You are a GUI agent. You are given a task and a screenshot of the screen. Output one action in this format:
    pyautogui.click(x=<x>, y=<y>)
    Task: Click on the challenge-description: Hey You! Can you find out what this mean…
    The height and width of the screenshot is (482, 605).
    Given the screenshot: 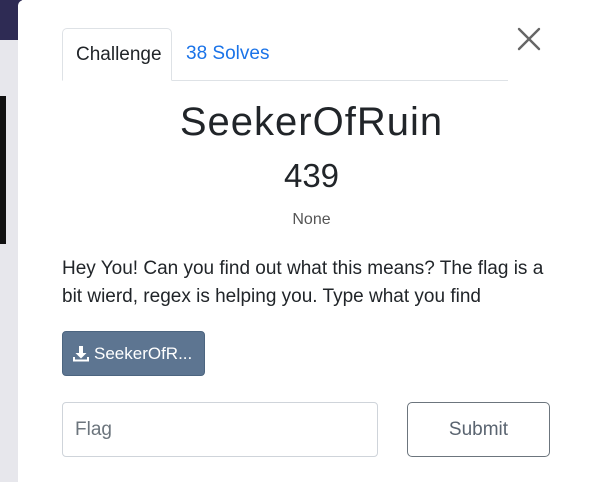 What is the action you would take?
    pyautogui.click(x=303, y=282)
    